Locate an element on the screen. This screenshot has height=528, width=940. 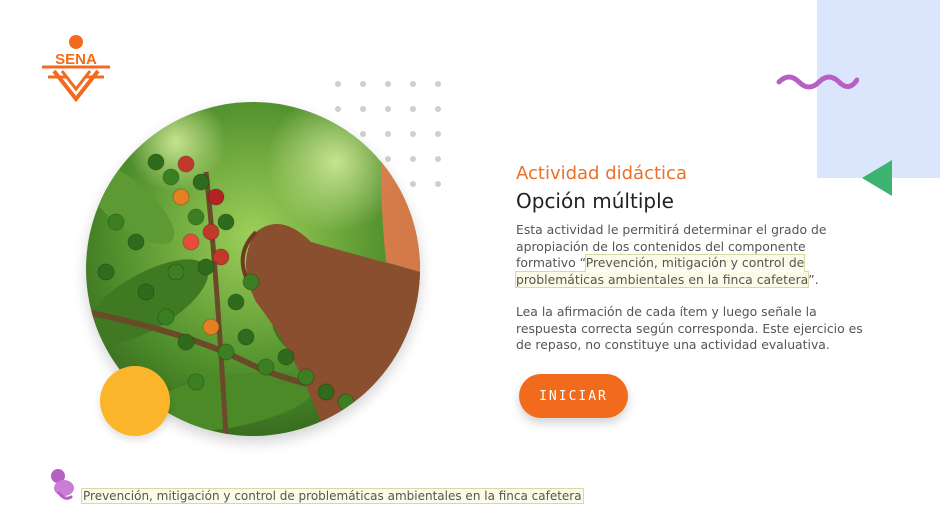
start-button: INICIAR is located at coordinates (573, 396).